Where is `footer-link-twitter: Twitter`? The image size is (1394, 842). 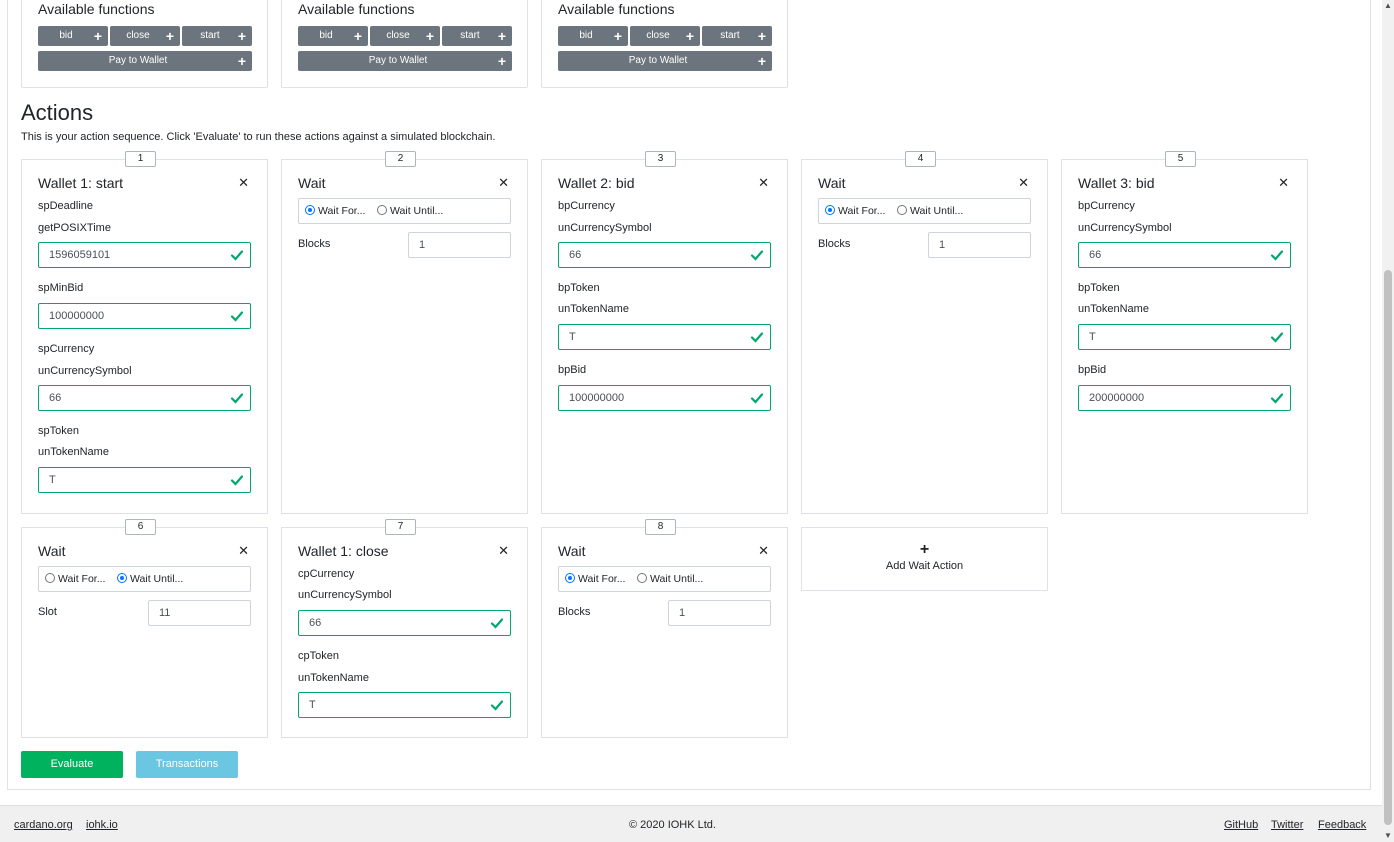
footer-link-twitter: Twitter is located at coordinates (1287, 825).